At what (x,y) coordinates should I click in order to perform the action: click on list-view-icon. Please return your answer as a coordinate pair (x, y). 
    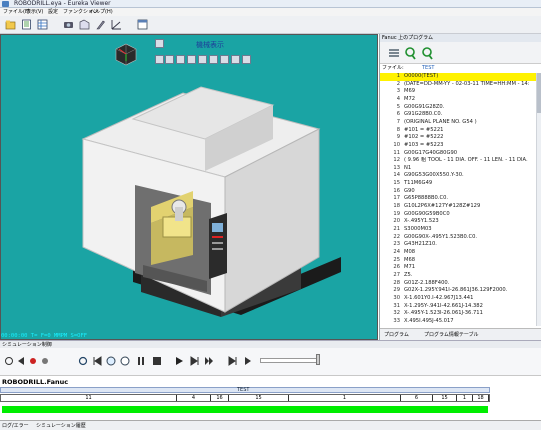
    Looking at the image, I should click on (394, 53).